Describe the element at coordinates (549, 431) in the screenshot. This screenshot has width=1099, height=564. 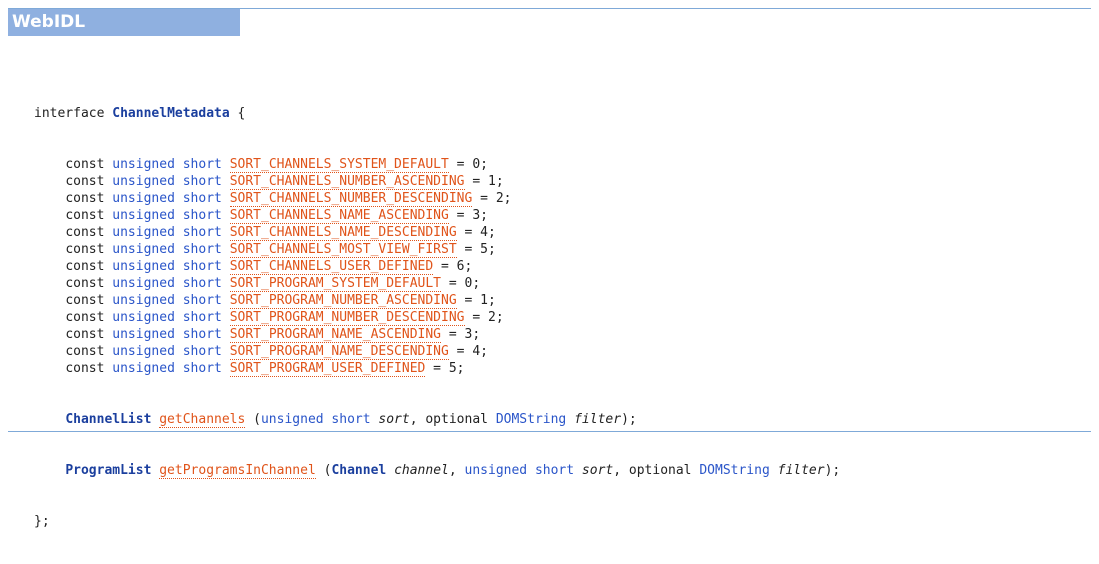
I see `bottom-divider` at that location.